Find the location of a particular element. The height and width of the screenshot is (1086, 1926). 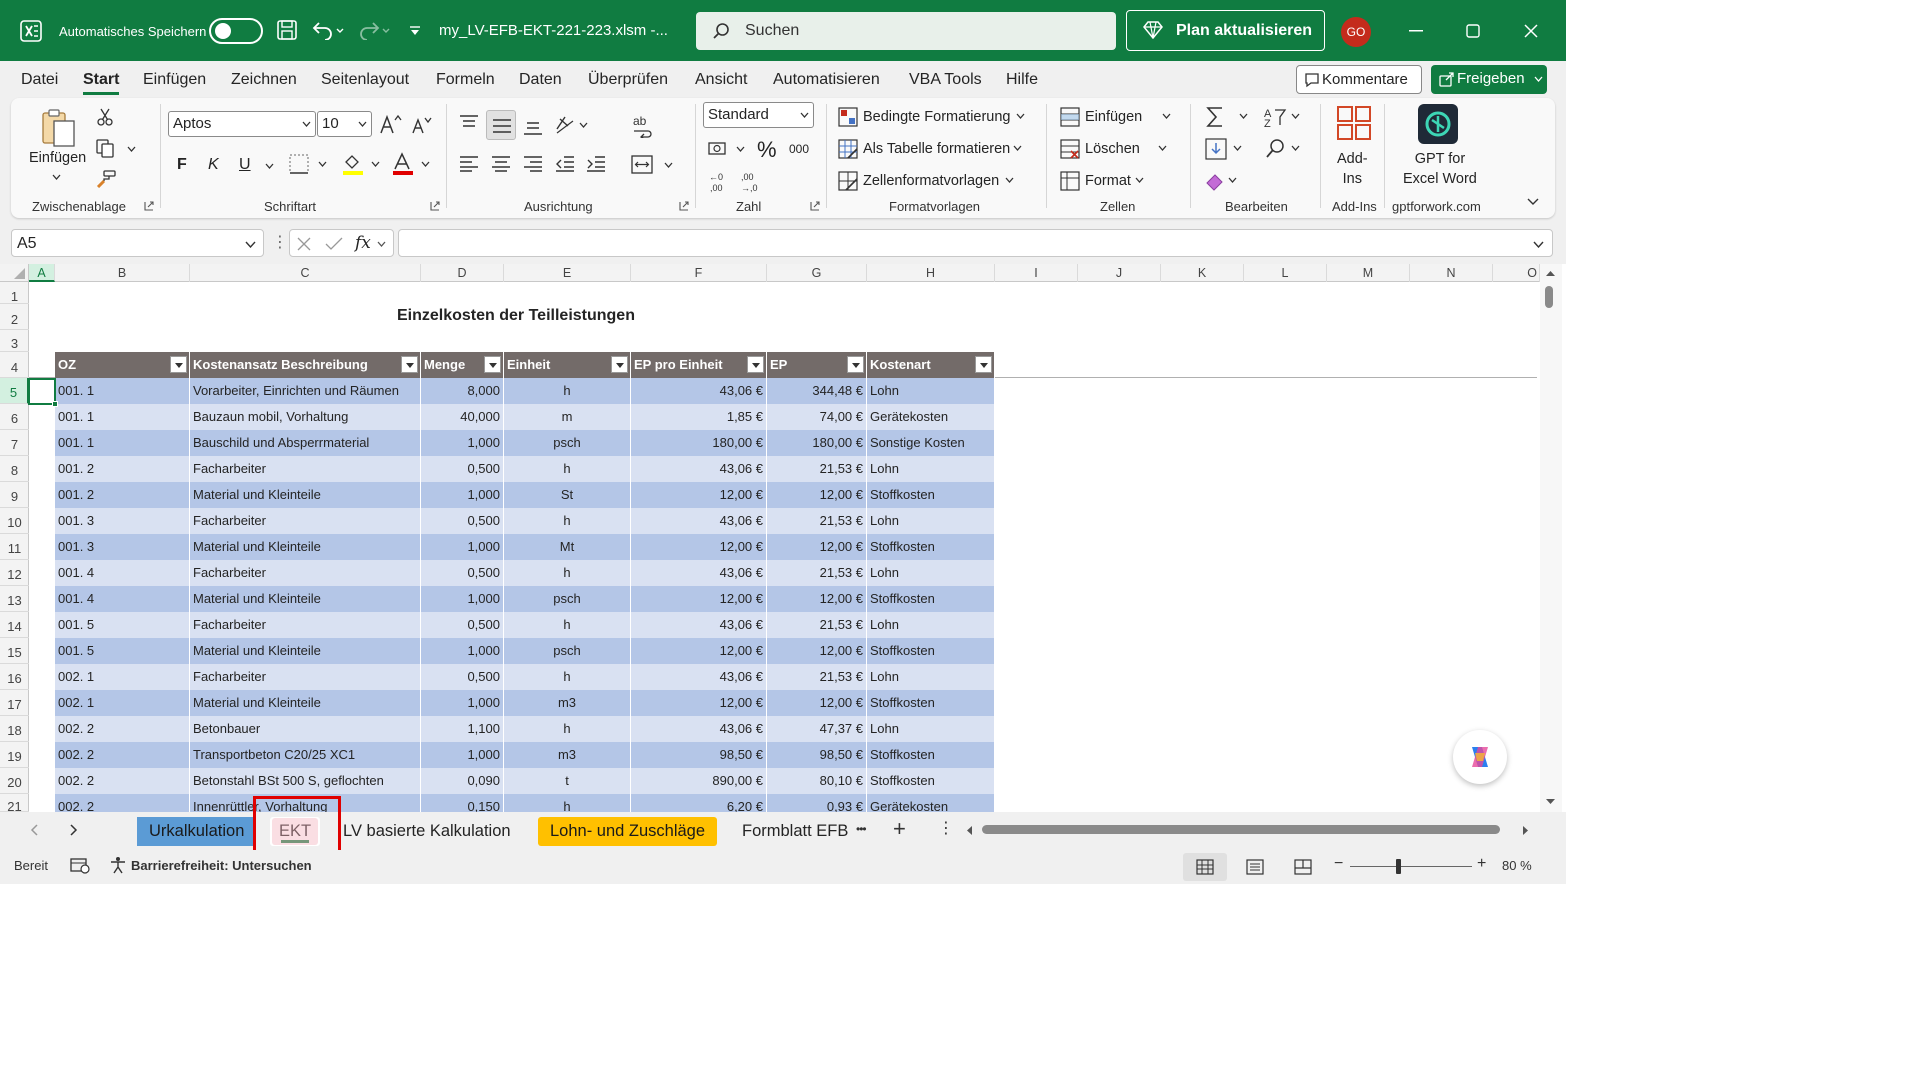

sheet-tab-urkalkulation: Urkalkulation is located at coordinates (197, 831).